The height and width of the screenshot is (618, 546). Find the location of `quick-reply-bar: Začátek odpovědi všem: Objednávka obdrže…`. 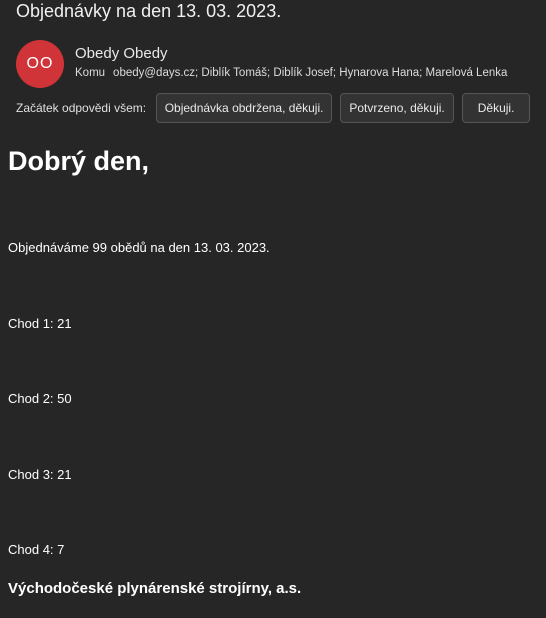

quick-reply-bar: Začátek odpovědi všem: Objednávka obdrže… is located at coordinates (277, 108).